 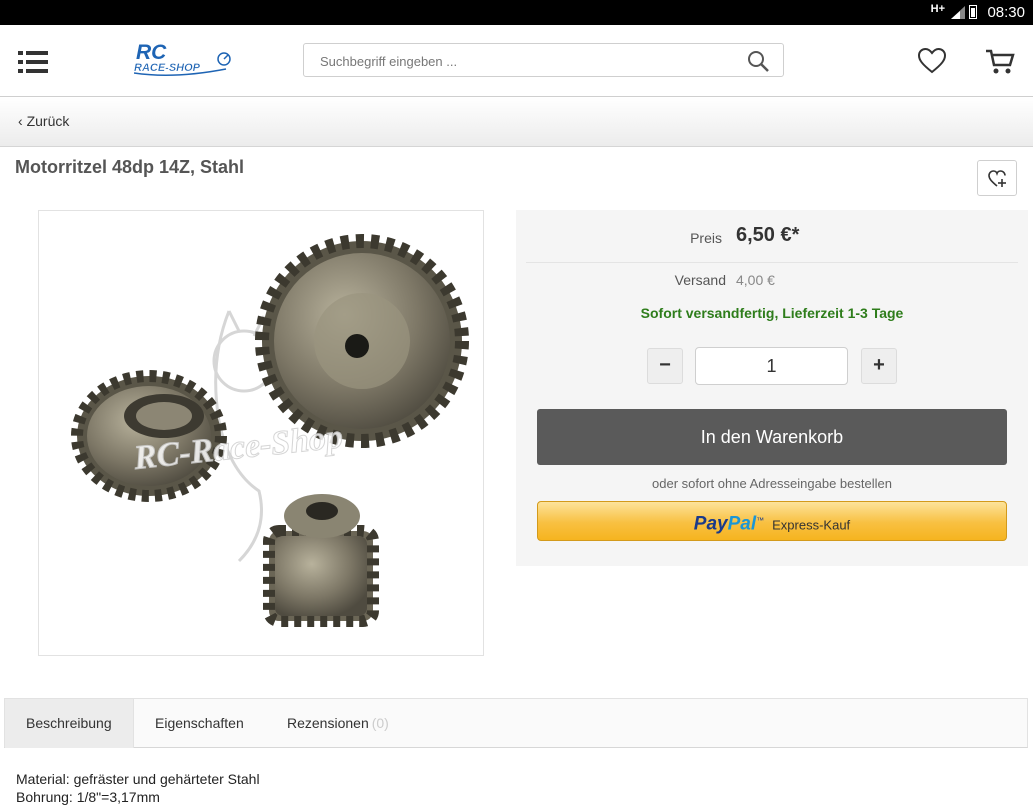 What do you see at coordinates (516, 122) in the screenshot?
I see `breadcrumb-bar: ‹ Zurück` at bounding box center [516, 122].